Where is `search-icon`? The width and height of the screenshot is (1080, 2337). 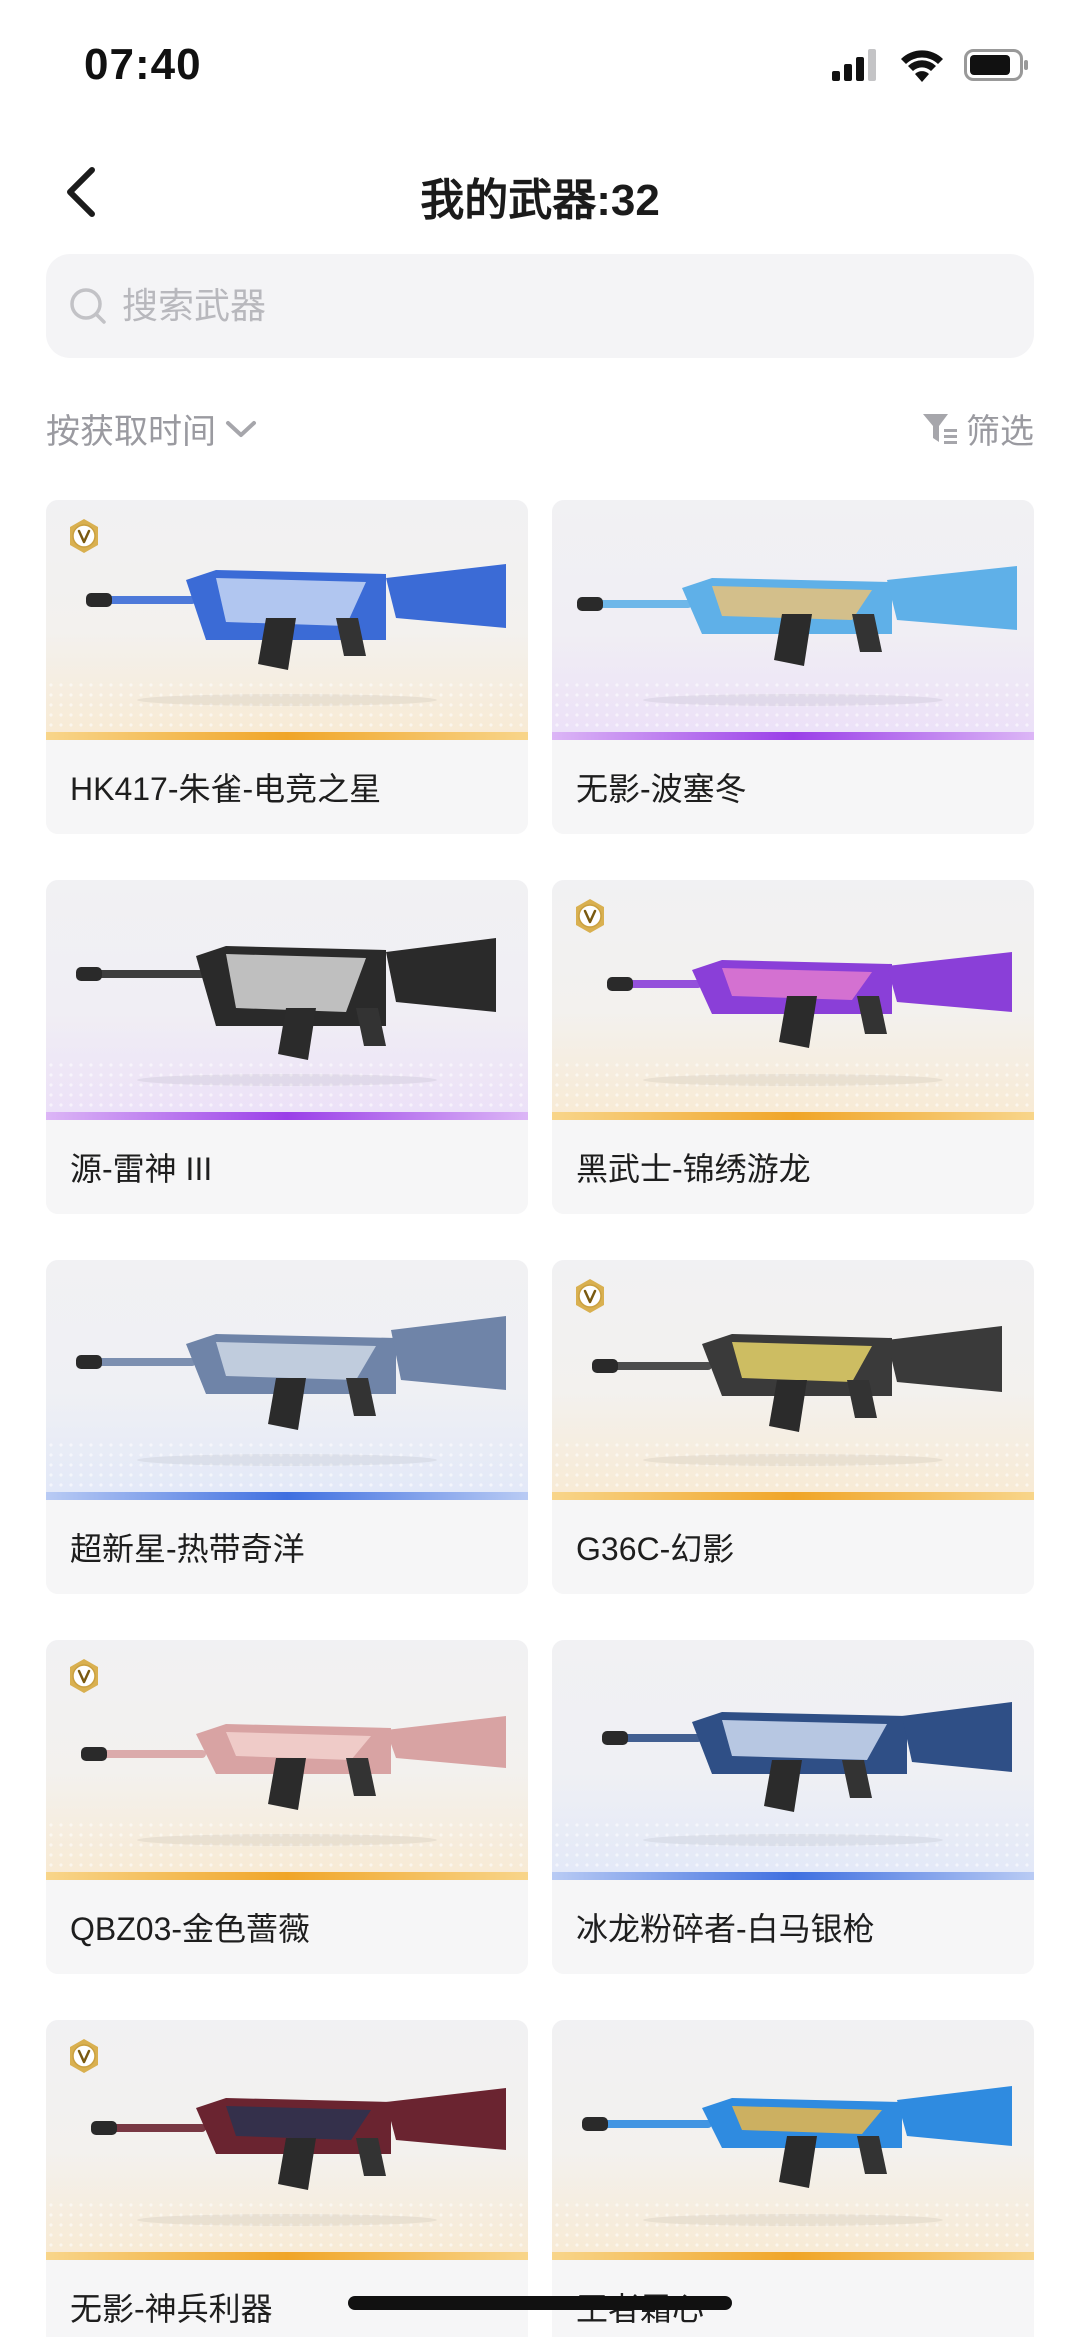
search-icon is located at coordinates (88, 306).